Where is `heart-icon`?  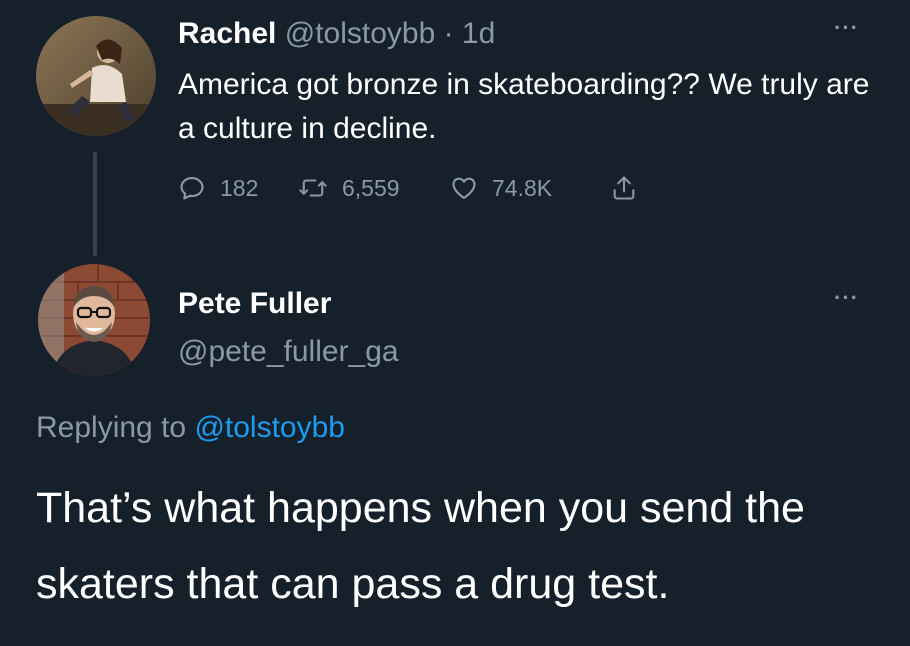 heart-icon is located at coordinates (464, 188).